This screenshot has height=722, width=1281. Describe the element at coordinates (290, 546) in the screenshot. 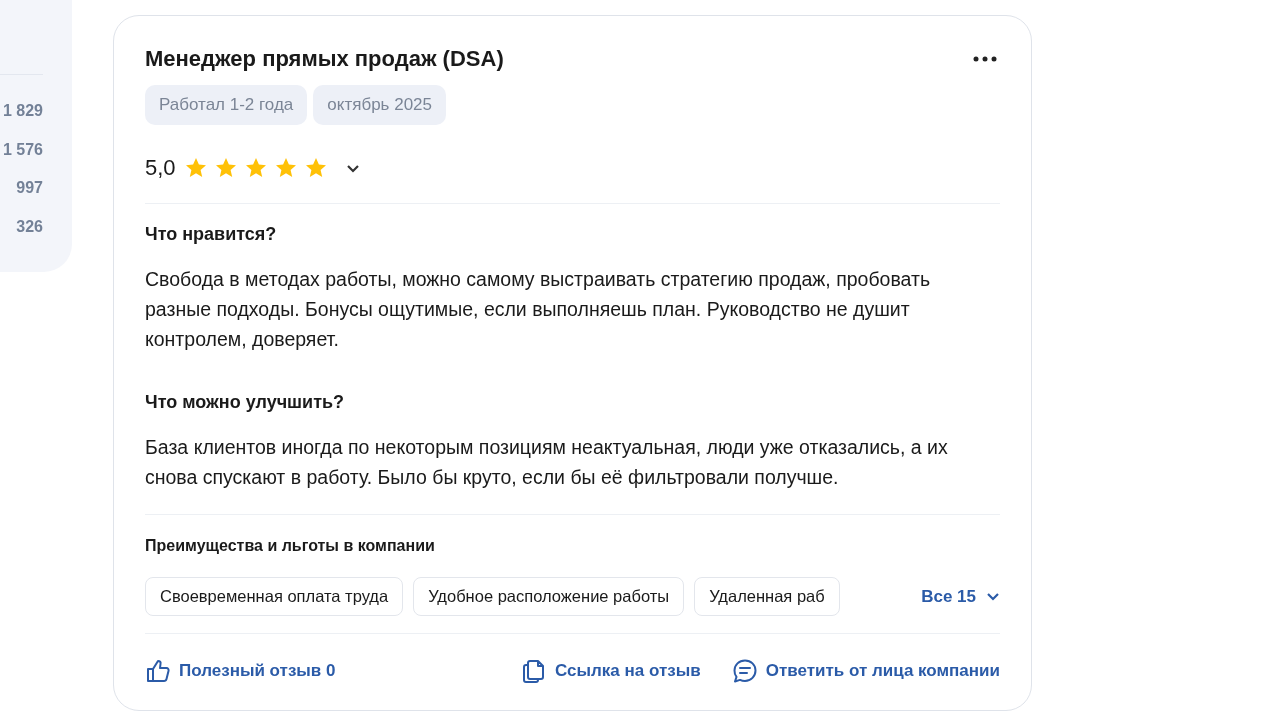

I see `benefits-heading: Преимущества и льготы в компании` at that location.